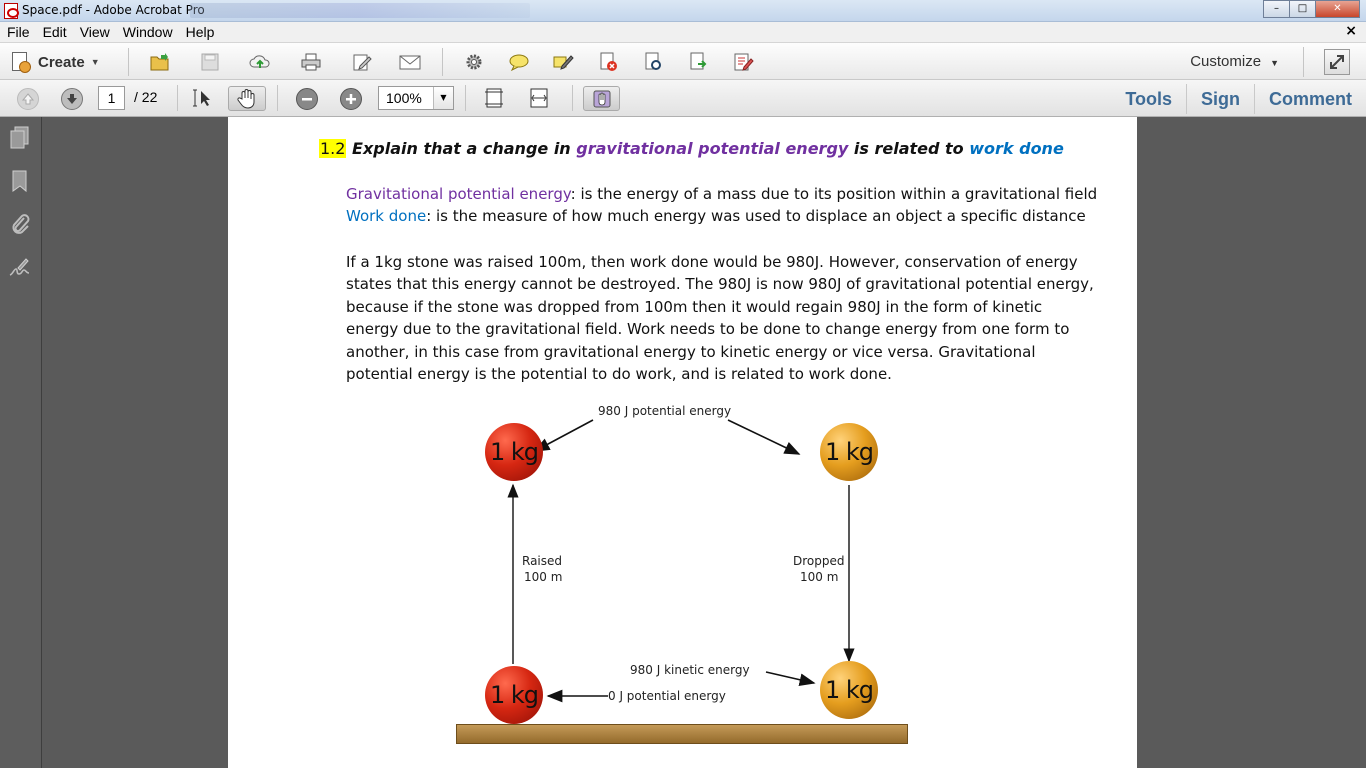 Image resolution: width=1366 pixels, height=768 pixels. What do you see at coordinates (18, 32) in the screenshot?
I see `menu-file: File` at bounding box center [18, 32].